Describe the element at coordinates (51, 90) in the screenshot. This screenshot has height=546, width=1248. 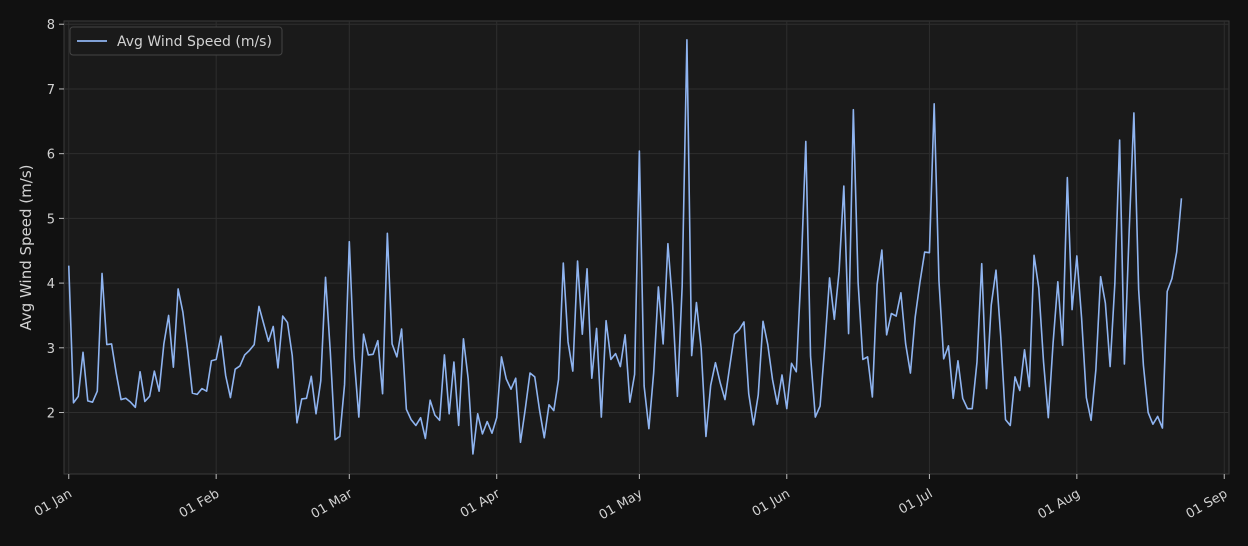
I see `y-tick-label: 7` at that location.